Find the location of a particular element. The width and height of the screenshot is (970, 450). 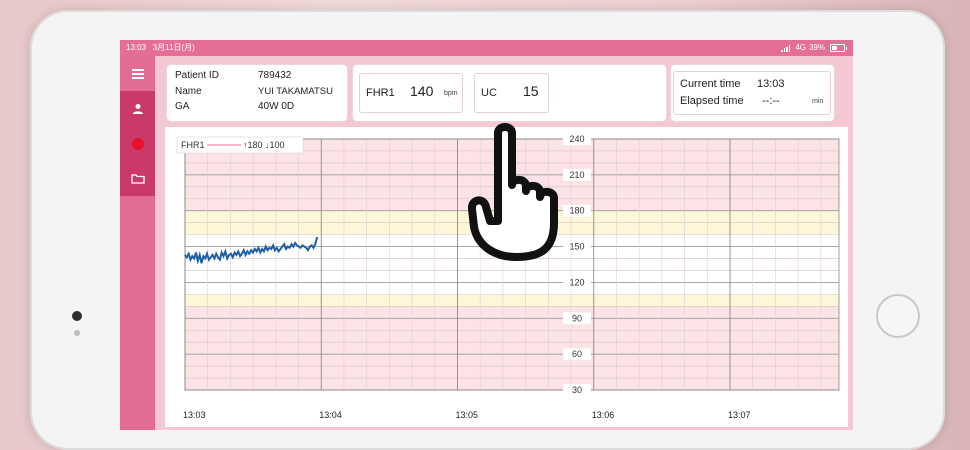

fhr-label: FHR1 is located at coordinates (380, 93).